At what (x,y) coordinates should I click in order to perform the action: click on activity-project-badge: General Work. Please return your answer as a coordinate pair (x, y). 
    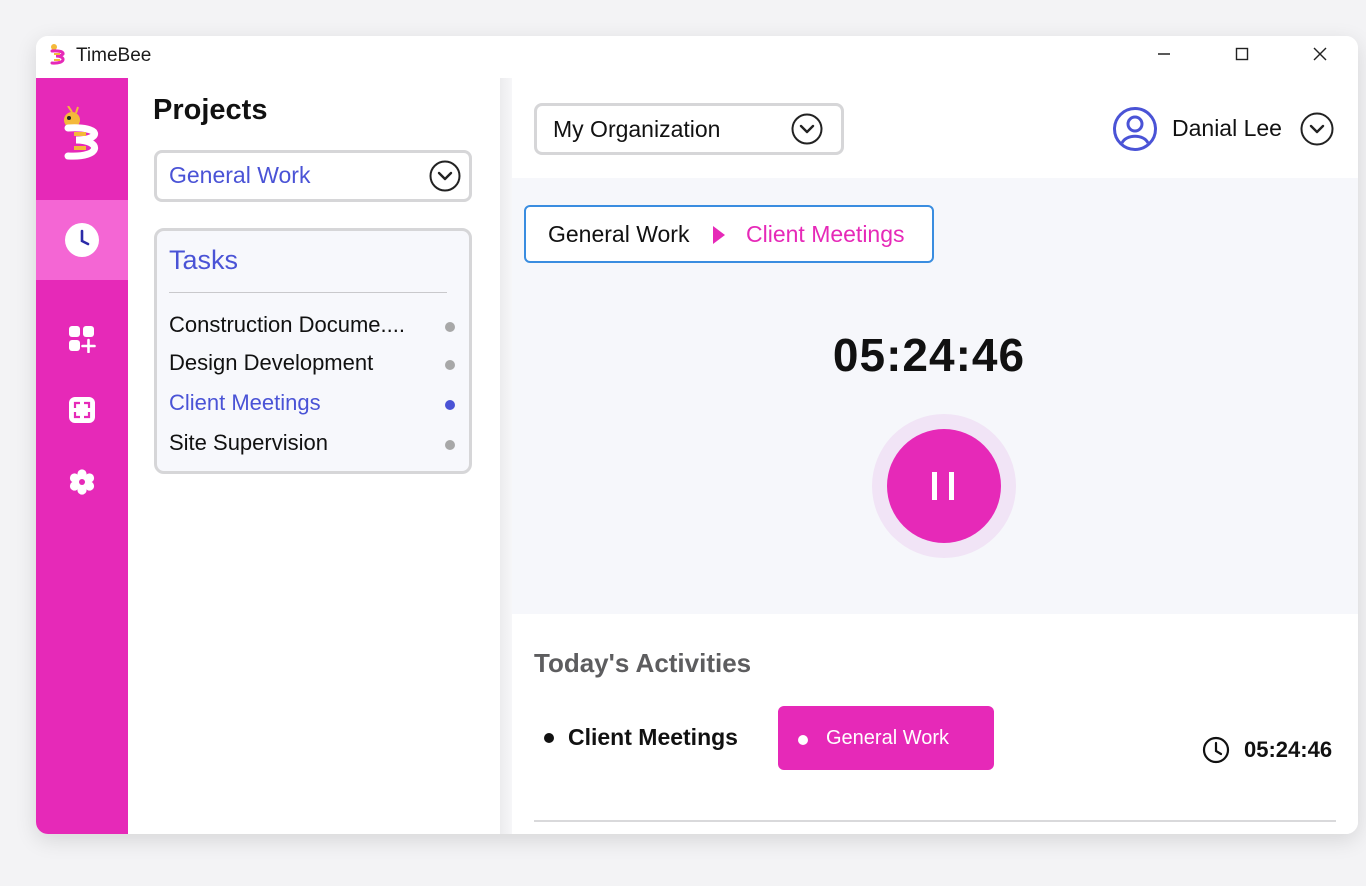
    Looking at the image, I should click on (886, 738).